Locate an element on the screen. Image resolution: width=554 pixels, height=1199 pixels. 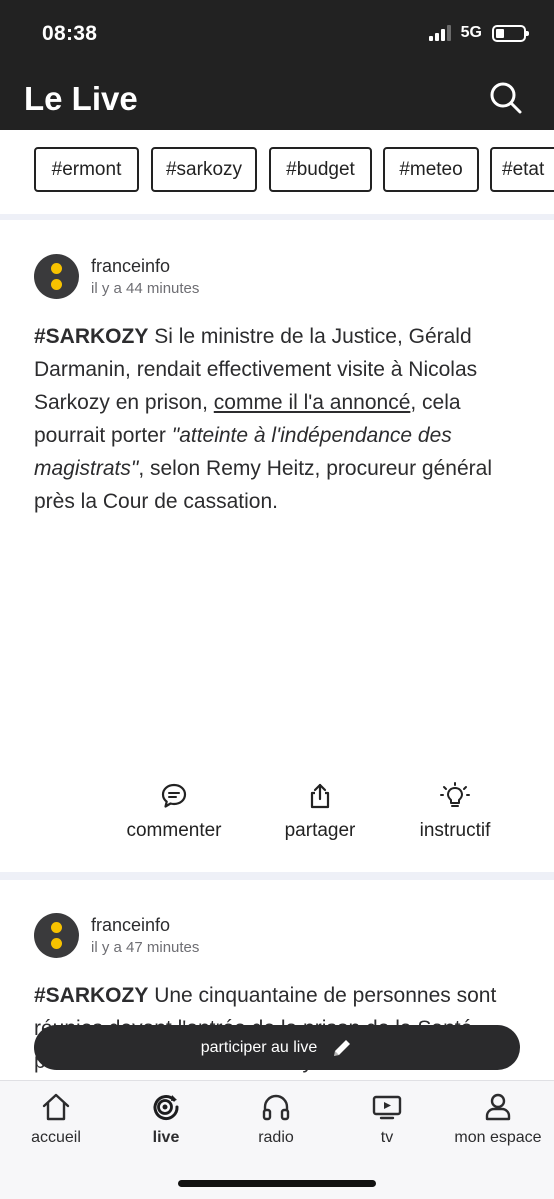
battery-icon is located at coordinates (510, 33).